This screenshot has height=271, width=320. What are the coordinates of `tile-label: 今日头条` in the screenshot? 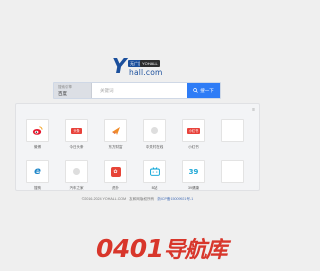 It's located at (76, 147).